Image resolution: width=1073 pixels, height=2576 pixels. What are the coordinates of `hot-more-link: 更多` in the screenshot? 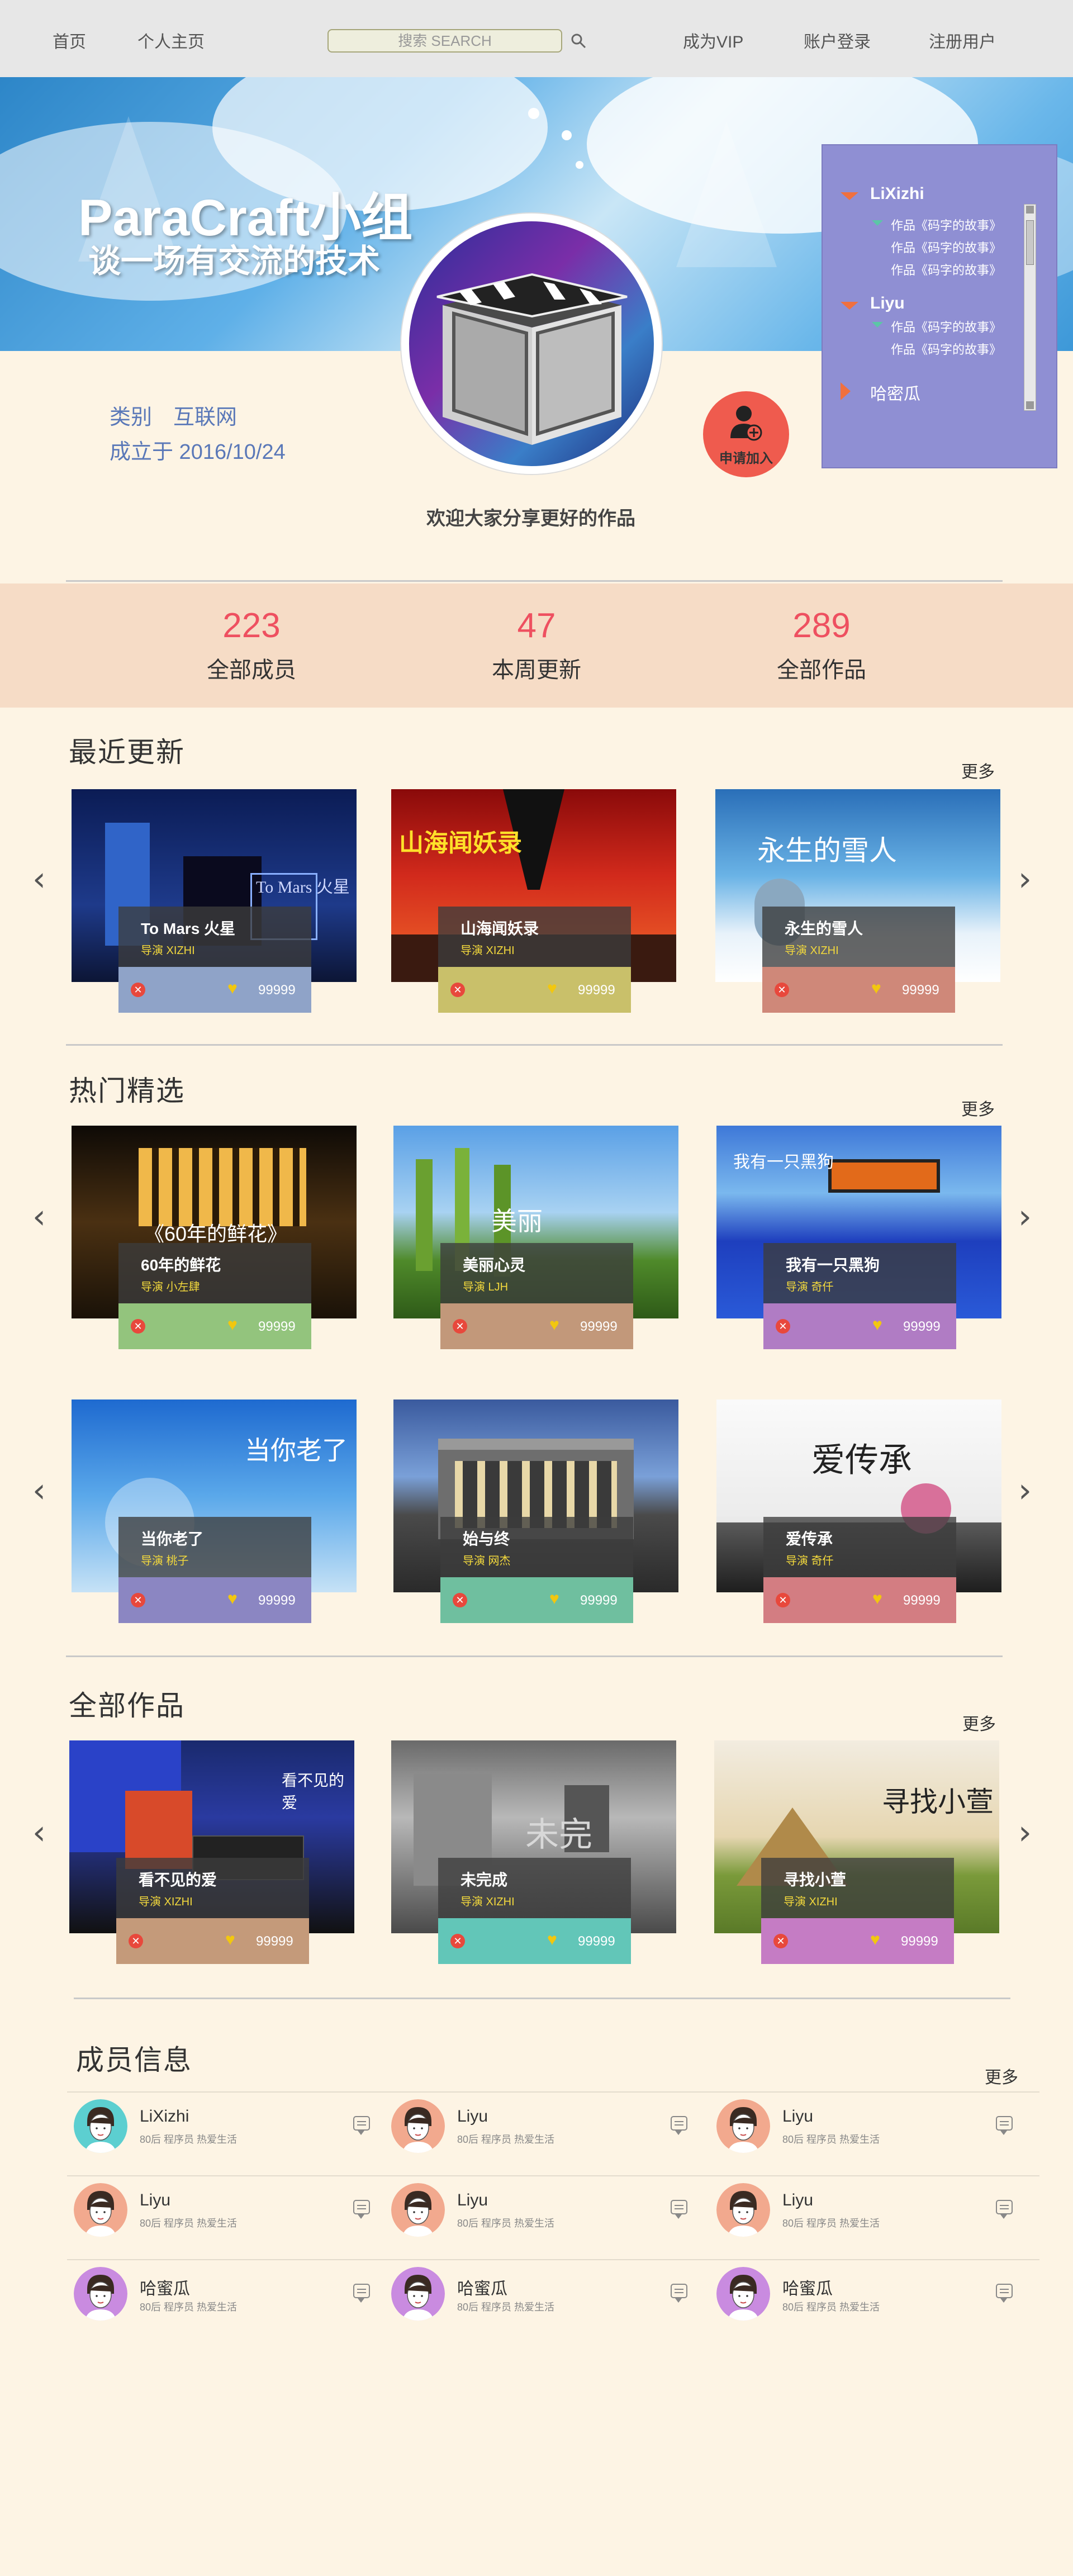 It's located at (978, 1107).